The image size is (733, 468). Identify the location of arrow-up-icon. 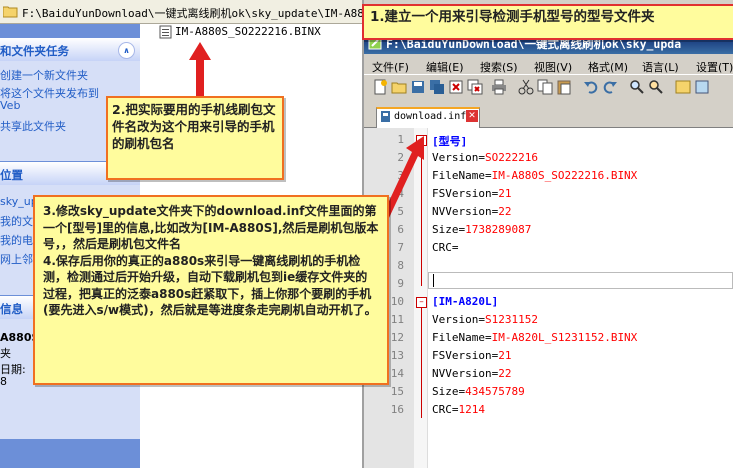
(200, 71).